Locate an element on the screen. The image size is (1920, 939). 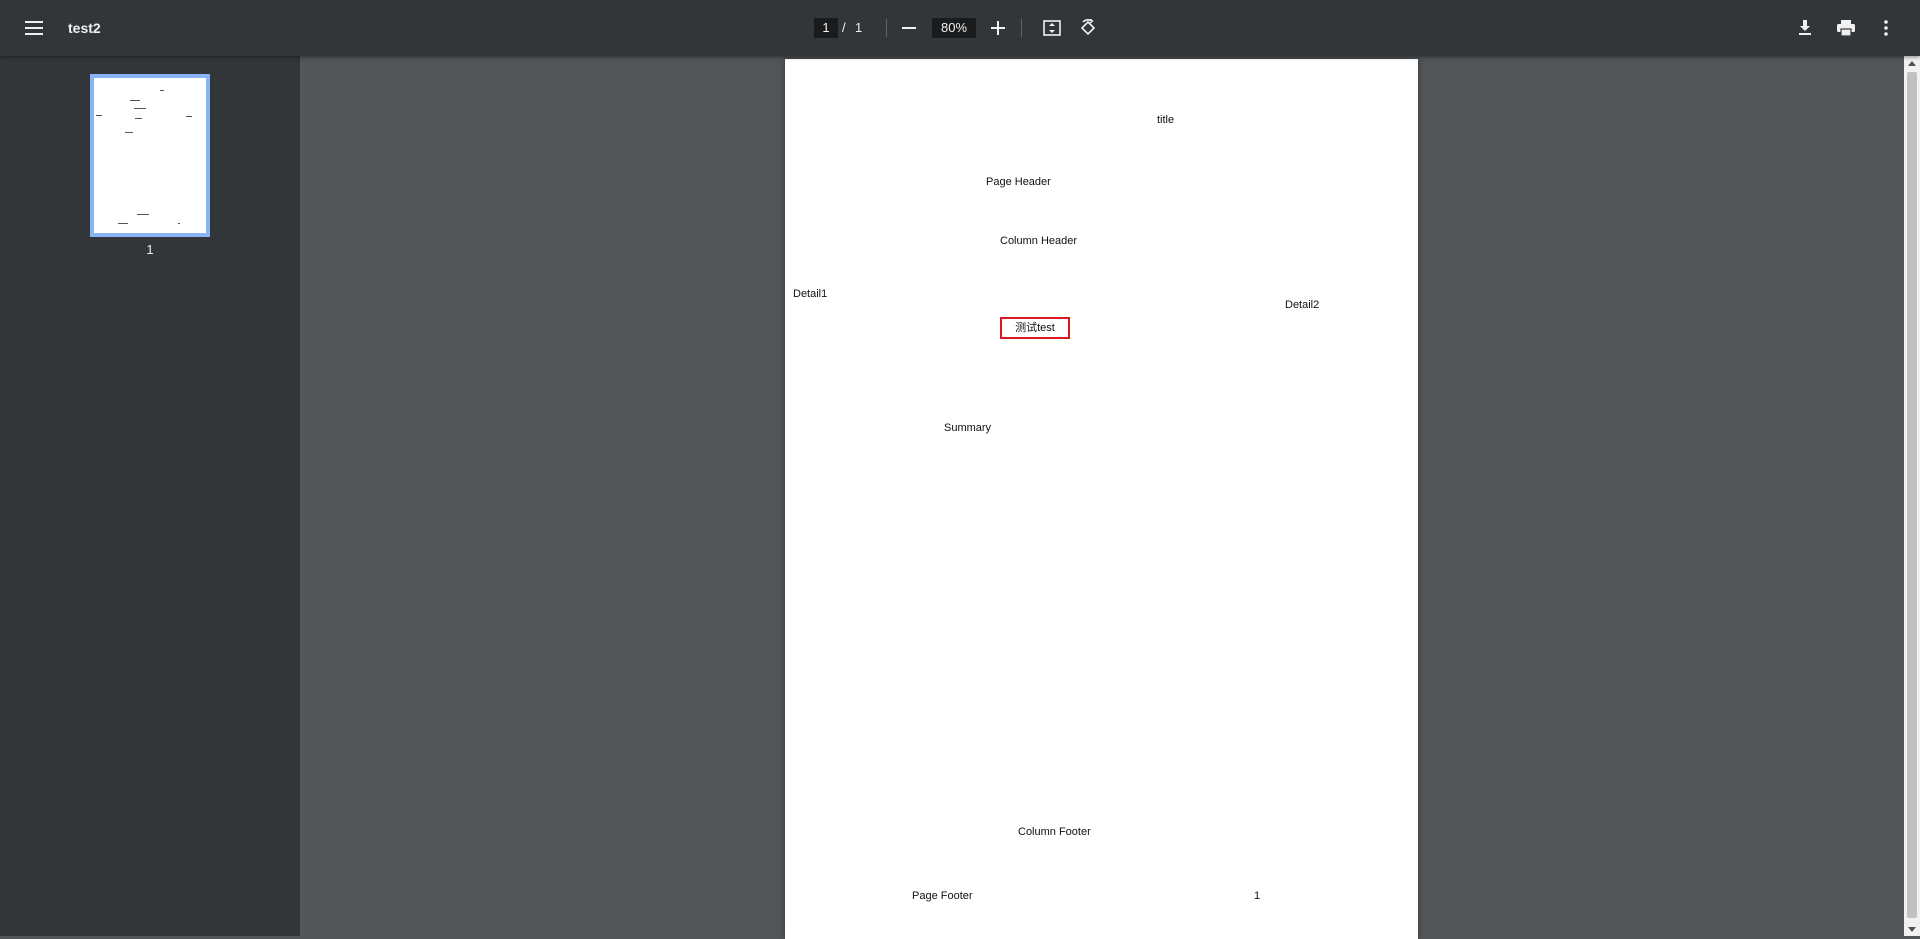
total-pages: 1 is located at coordinates (859, 27).